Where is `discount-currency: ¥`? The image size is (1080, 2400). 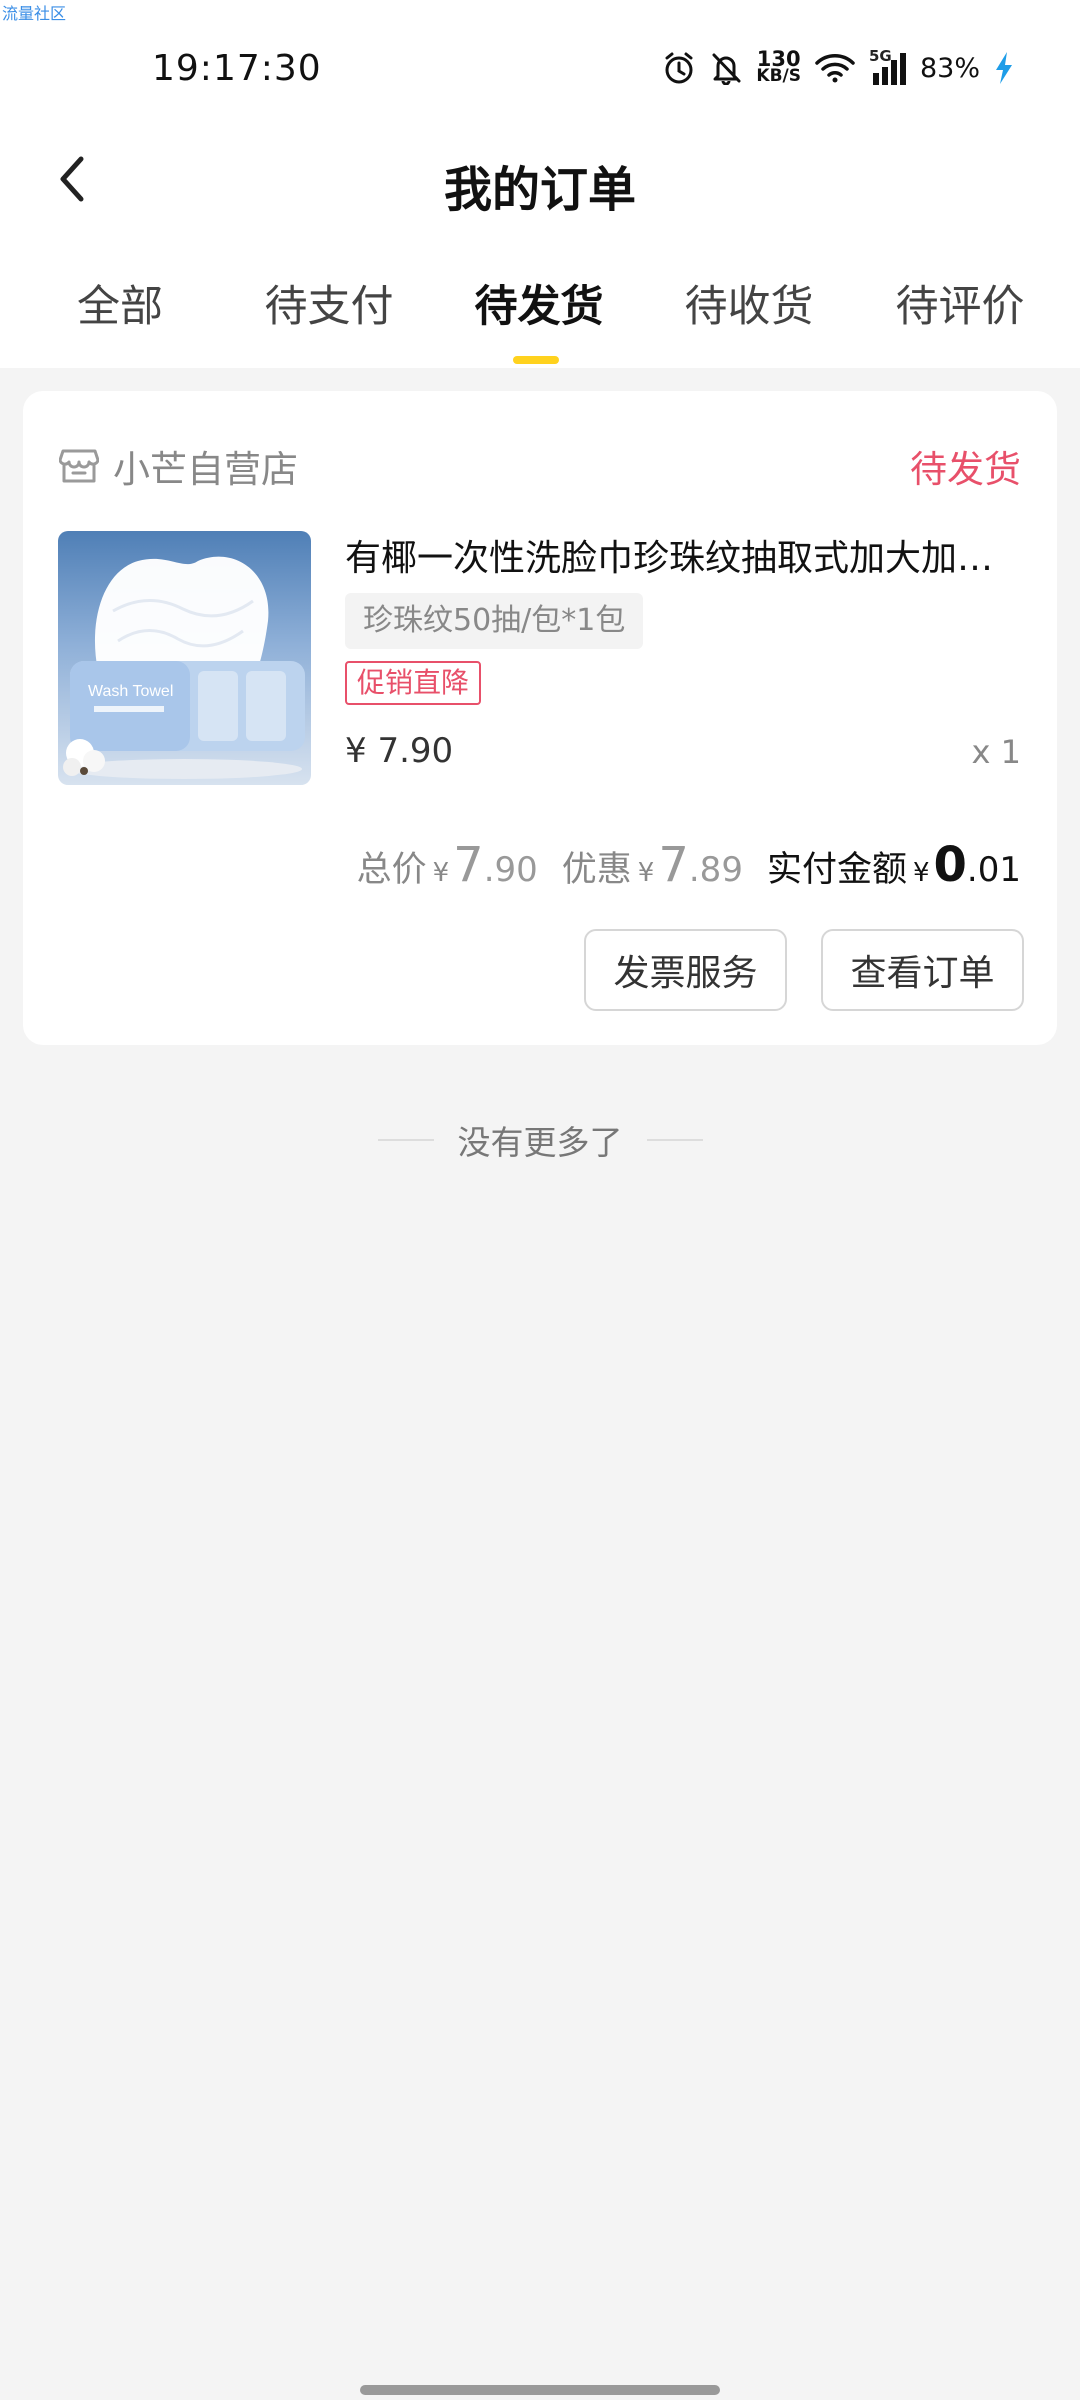 discount-currency: ¥ is located at coordinates (646, 873).